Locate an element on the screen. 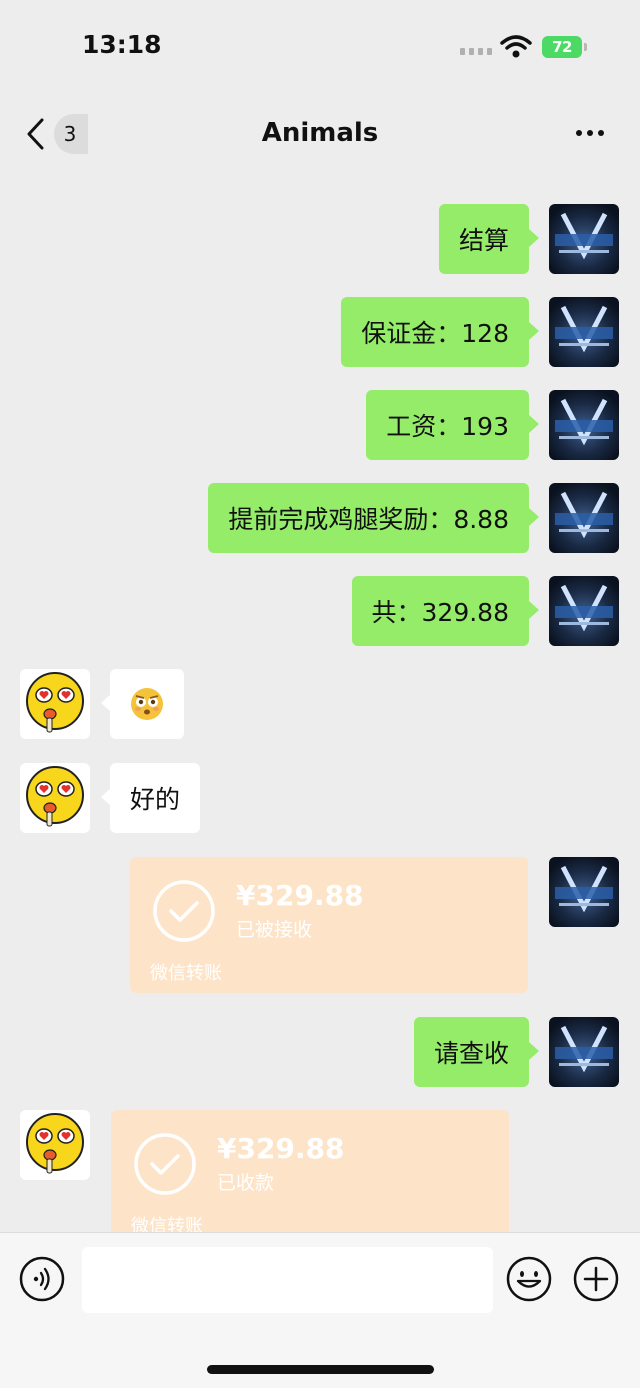 The image size is (640, 1388). message-text: 工资：193 is located at coordinates (447, 426).